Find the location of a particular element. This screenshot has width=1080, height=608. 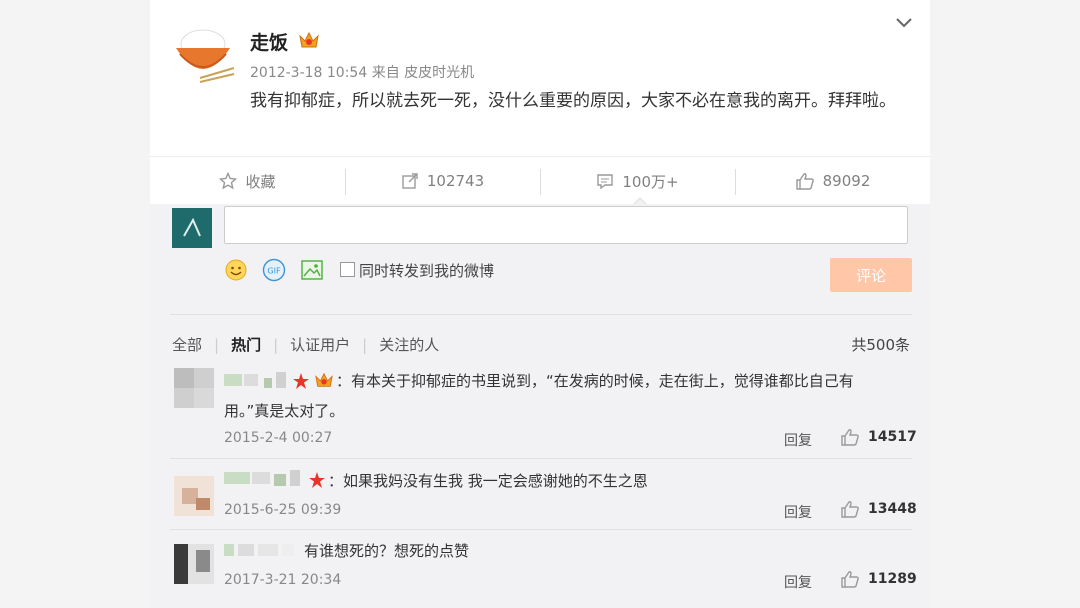

repost-button: 102743 is located at coordinates (442, 181).